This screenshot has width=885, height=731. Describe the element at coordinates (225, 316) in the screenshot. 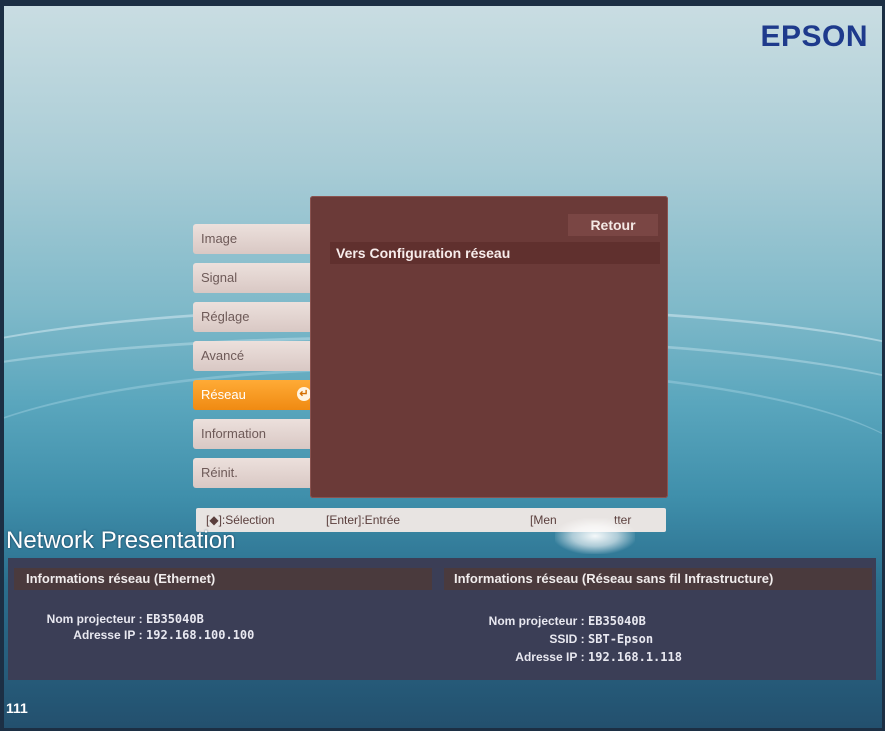

I see `tab-label: Réglage` at that location.